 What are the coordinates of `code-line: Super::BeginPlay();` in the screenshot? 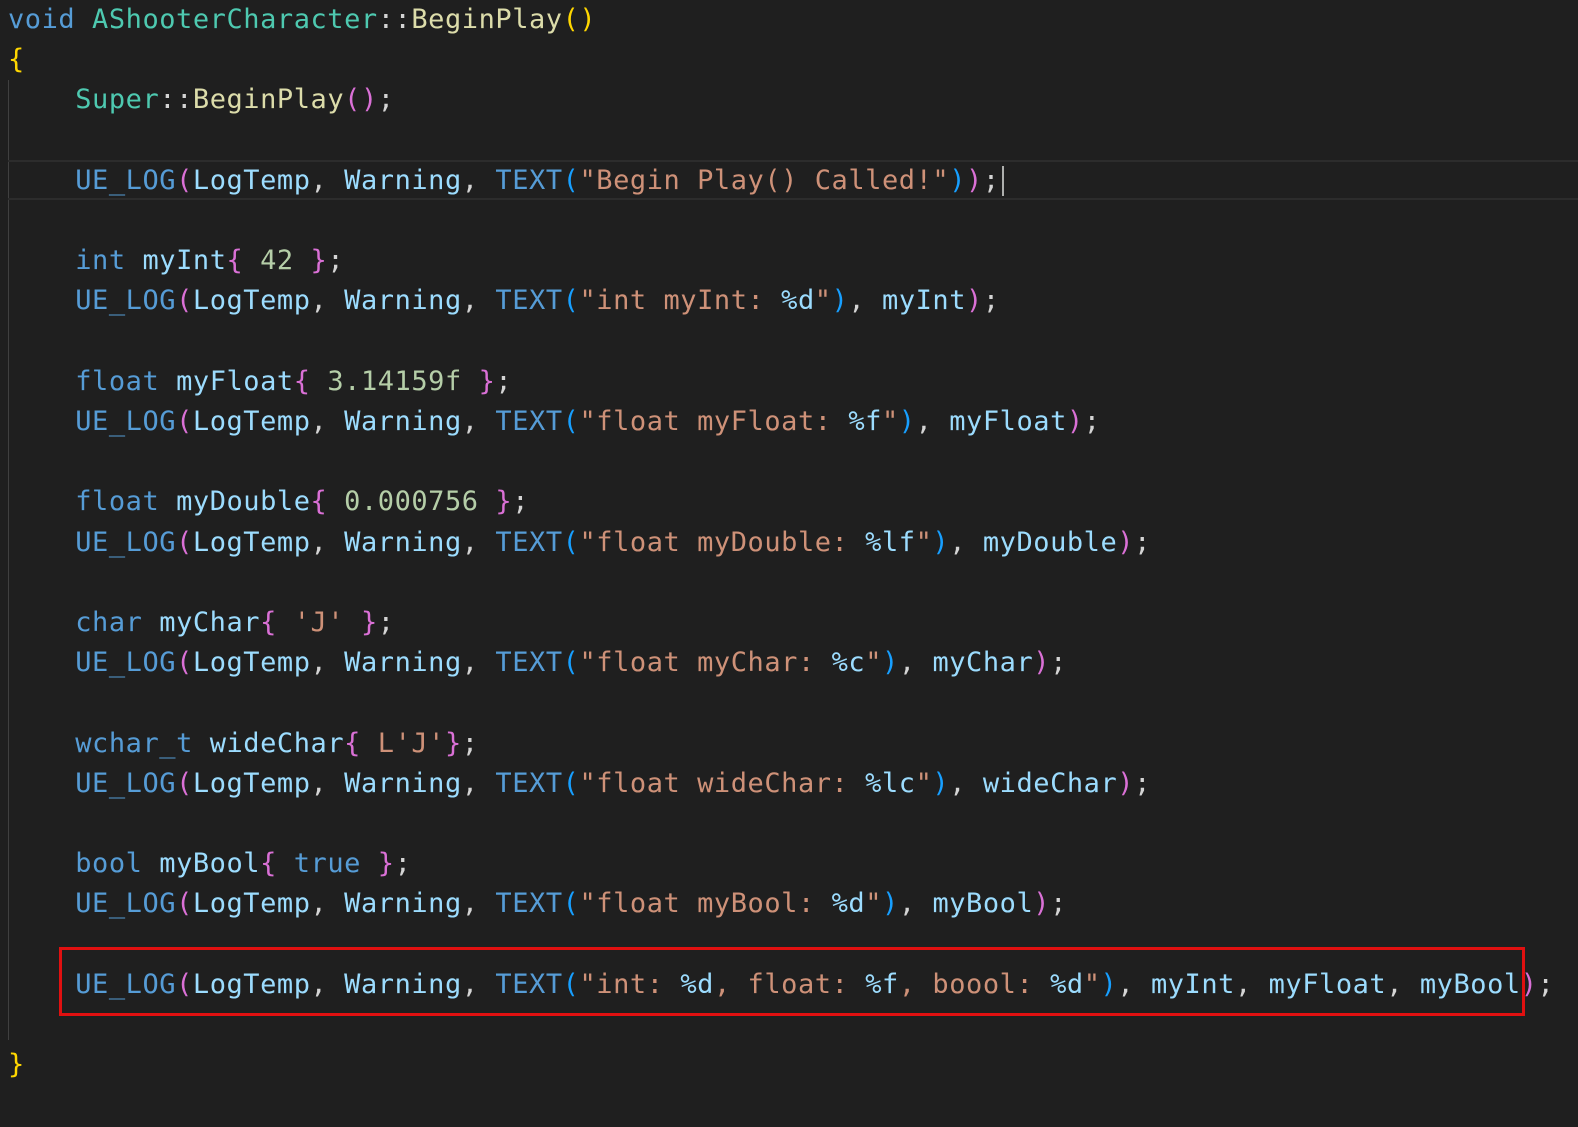 It's located at (201, 100).